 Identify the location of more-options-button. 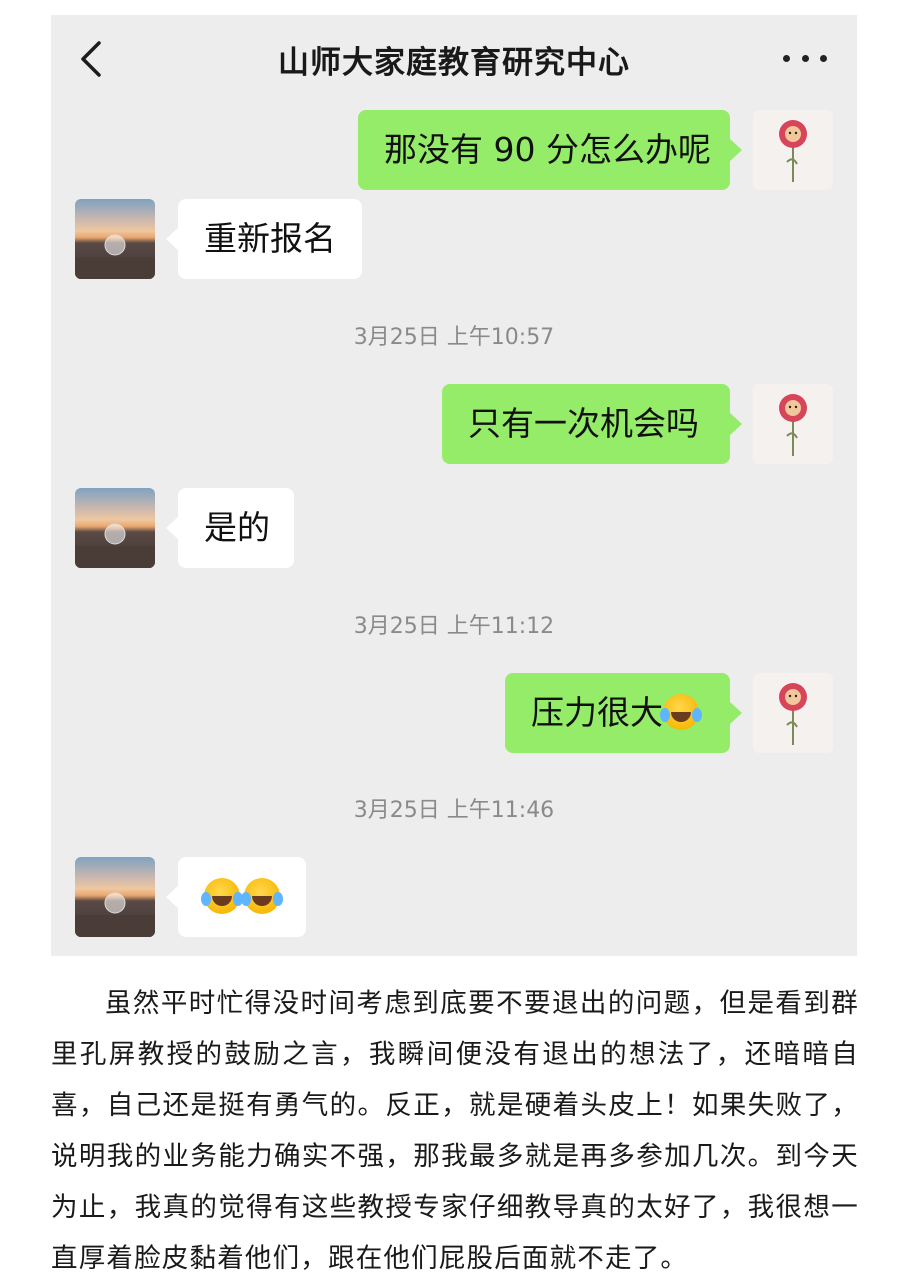
(805, 58).